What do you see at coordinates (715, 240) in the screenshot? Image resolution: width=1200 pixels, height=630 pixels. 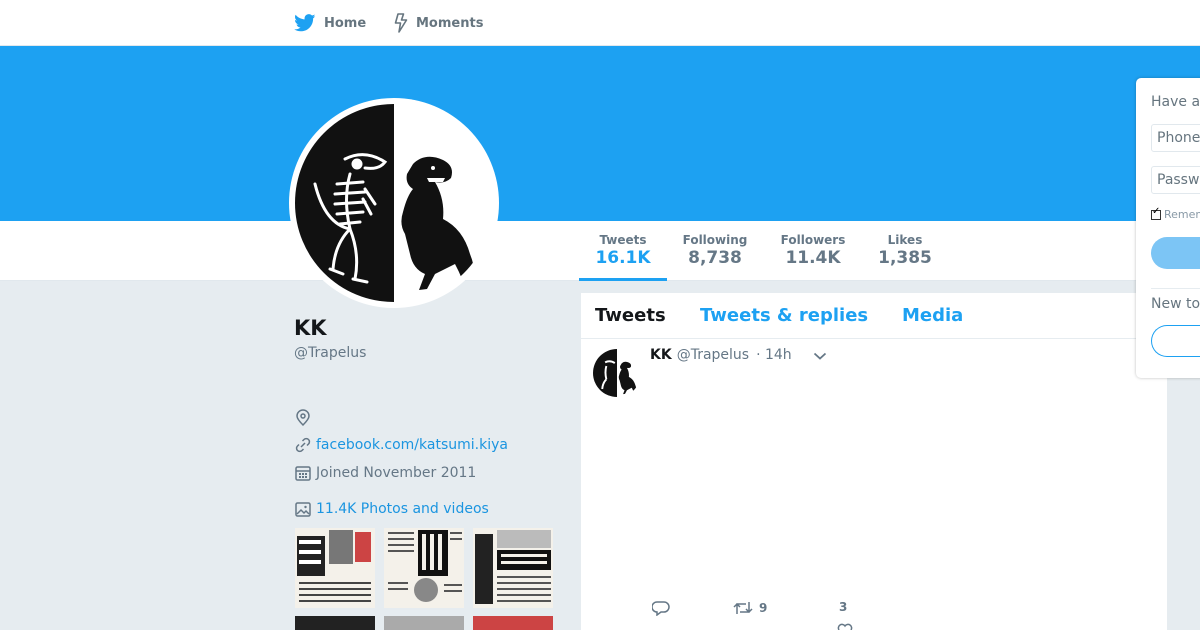 I see `stat-following-label: Following` at bounding box center [715, 240].